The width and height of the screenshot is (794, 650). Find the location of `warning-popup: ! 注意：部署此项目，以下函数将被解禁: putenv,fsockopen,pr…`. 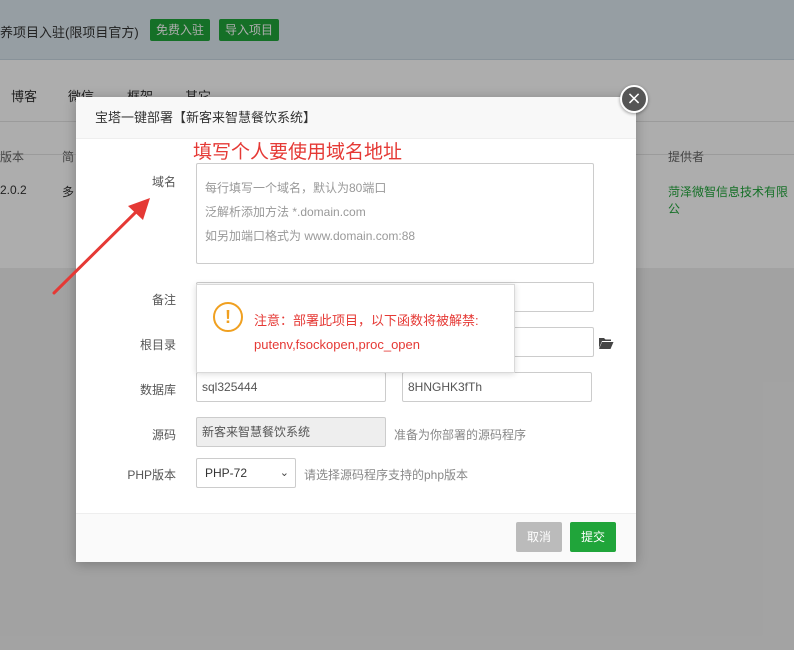

warning-popup: ! 注意：部署此项目，以下函数将被解禁: putenv,fsockopen,pr… is located at coordinates (355, 328).